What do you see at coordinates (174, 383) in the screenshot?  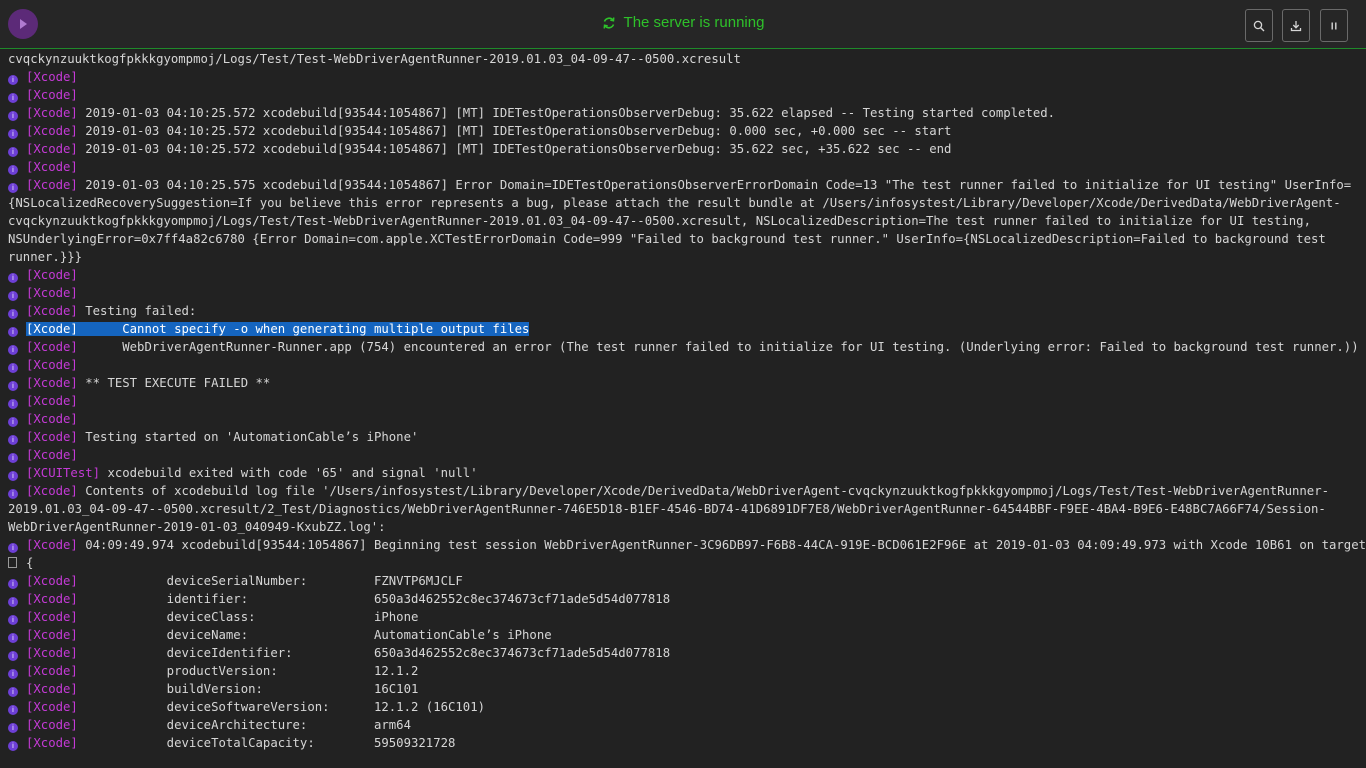 I see `log-message: ** TEST EXECUTE FAILED **` at bounding box center [174, 383].